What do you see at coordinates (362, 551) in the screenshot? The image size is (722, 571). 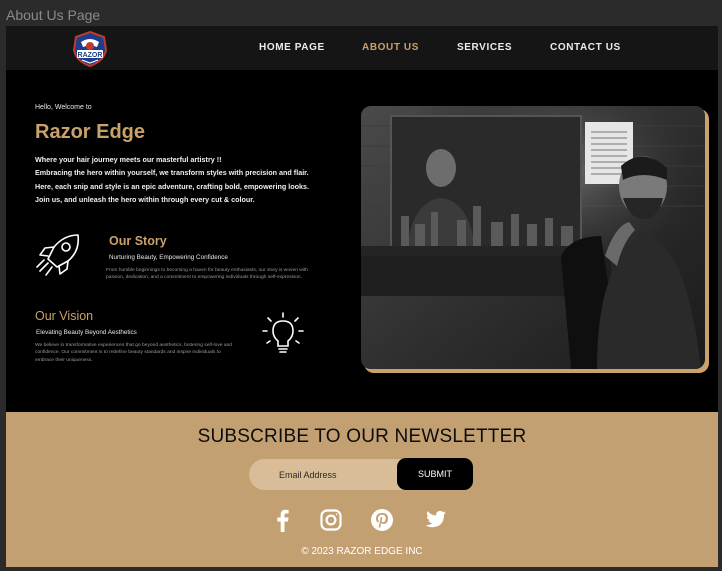 I see `copyright-text: © 2023 RAZOR EDGE INC` at bounding box center [362, 551].